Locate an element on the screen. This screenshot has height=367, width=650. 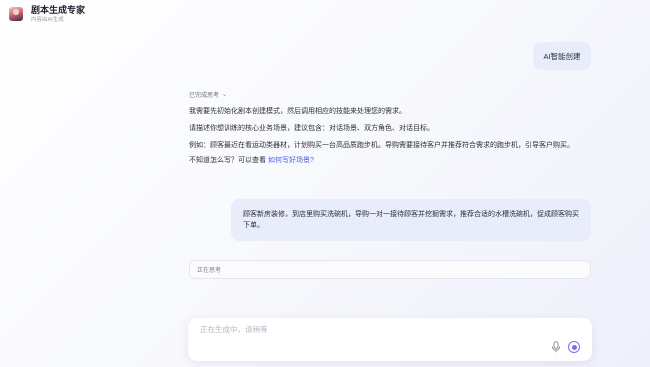
assistant-help-line: 不知道怎么写？可以查看 如何写好场景? is located at coordinates (391, 160).